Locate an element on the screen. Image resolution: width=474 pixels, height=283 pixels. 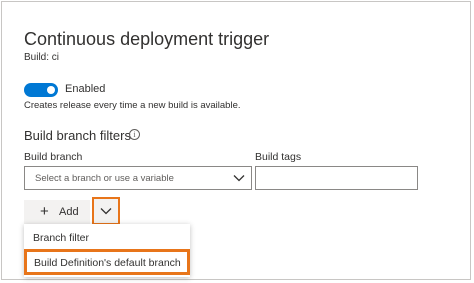
add-button-label: Add is located at coordinates (69, 212).